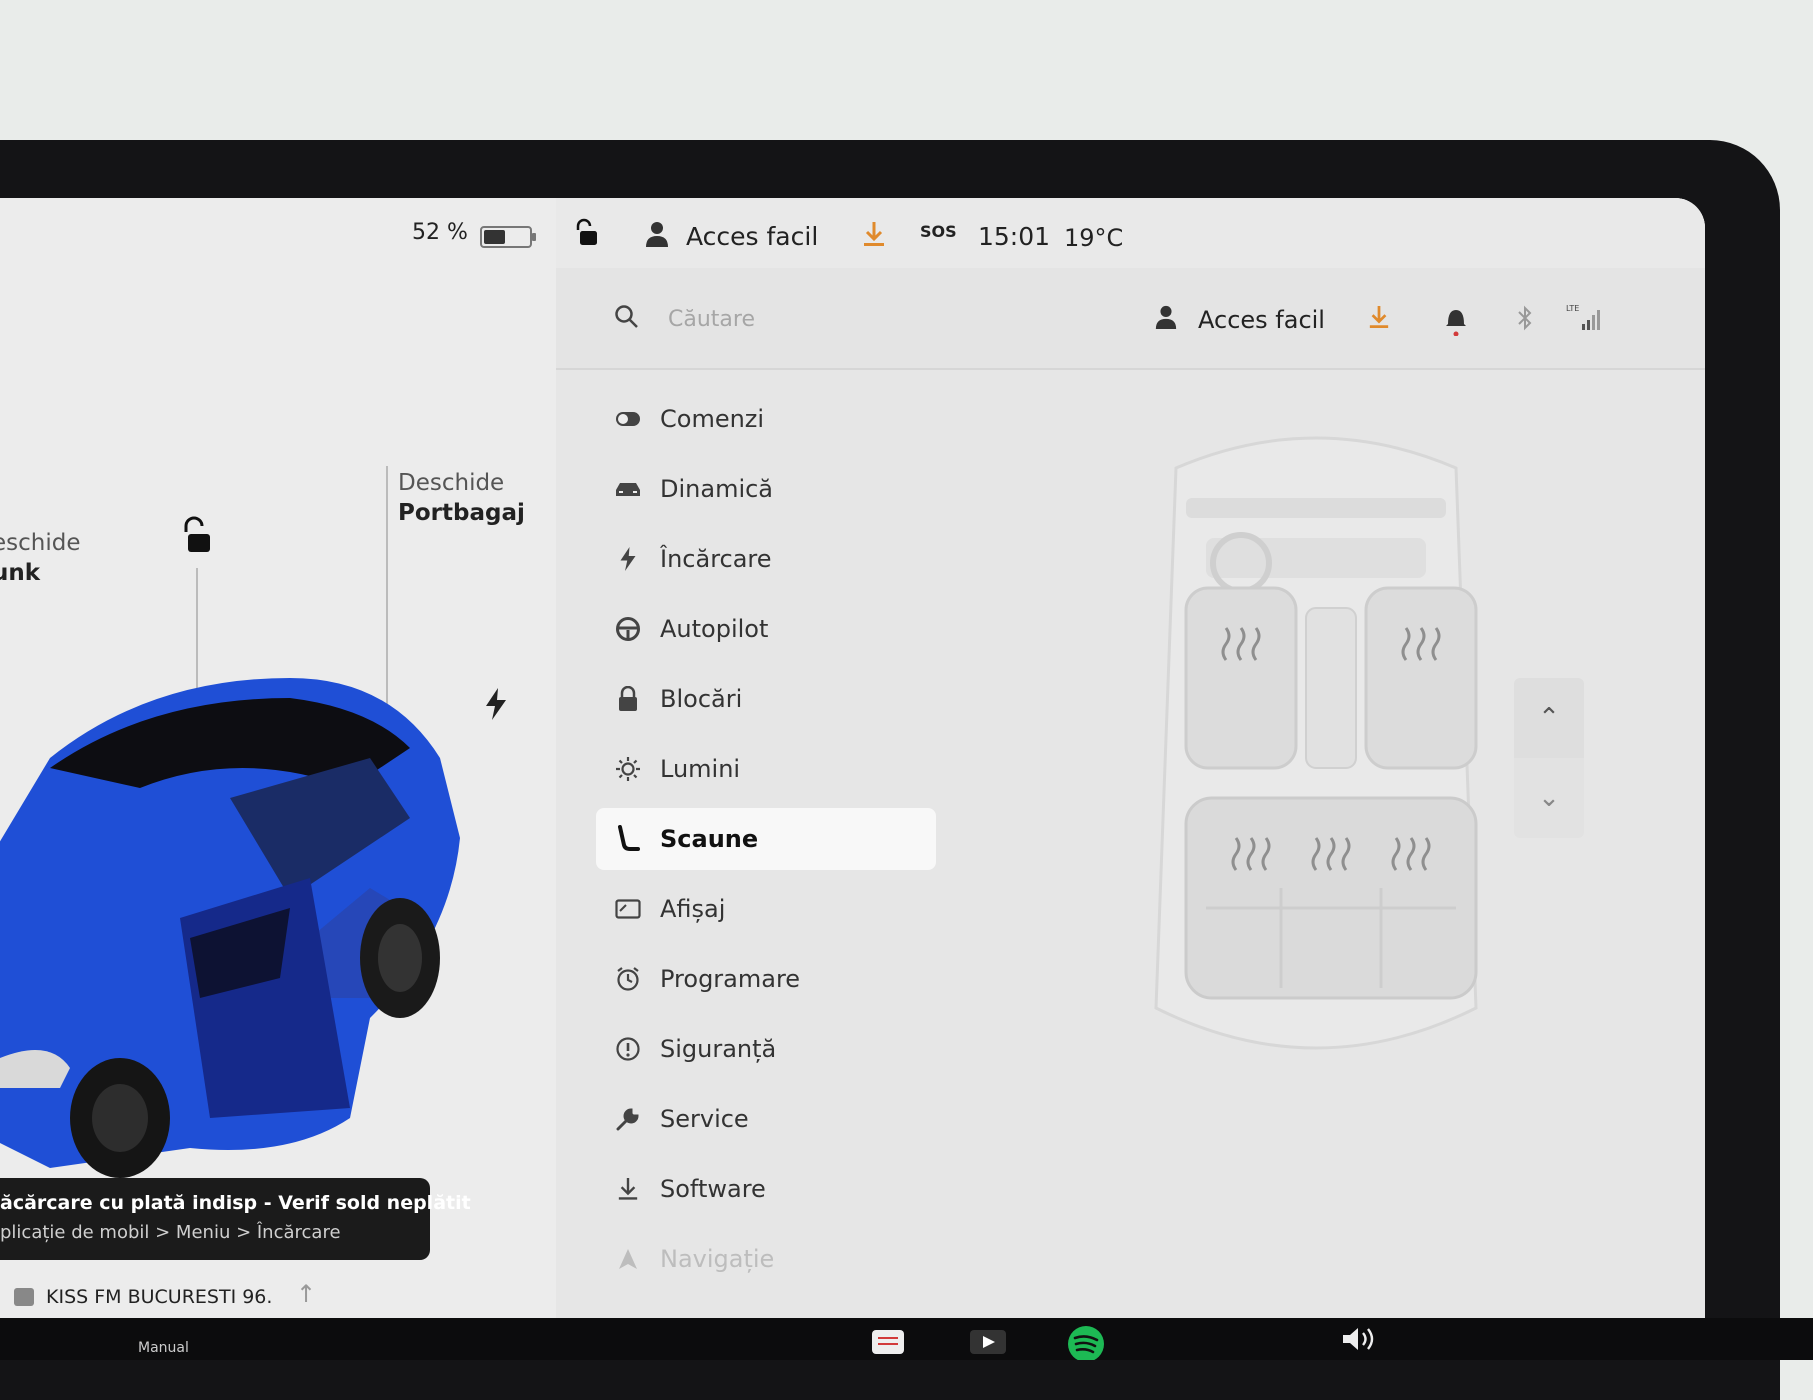 This screenshot has height=1400, width=1813. I want to click on menu-item-dinamica: Dinamică, so click(766, 489).